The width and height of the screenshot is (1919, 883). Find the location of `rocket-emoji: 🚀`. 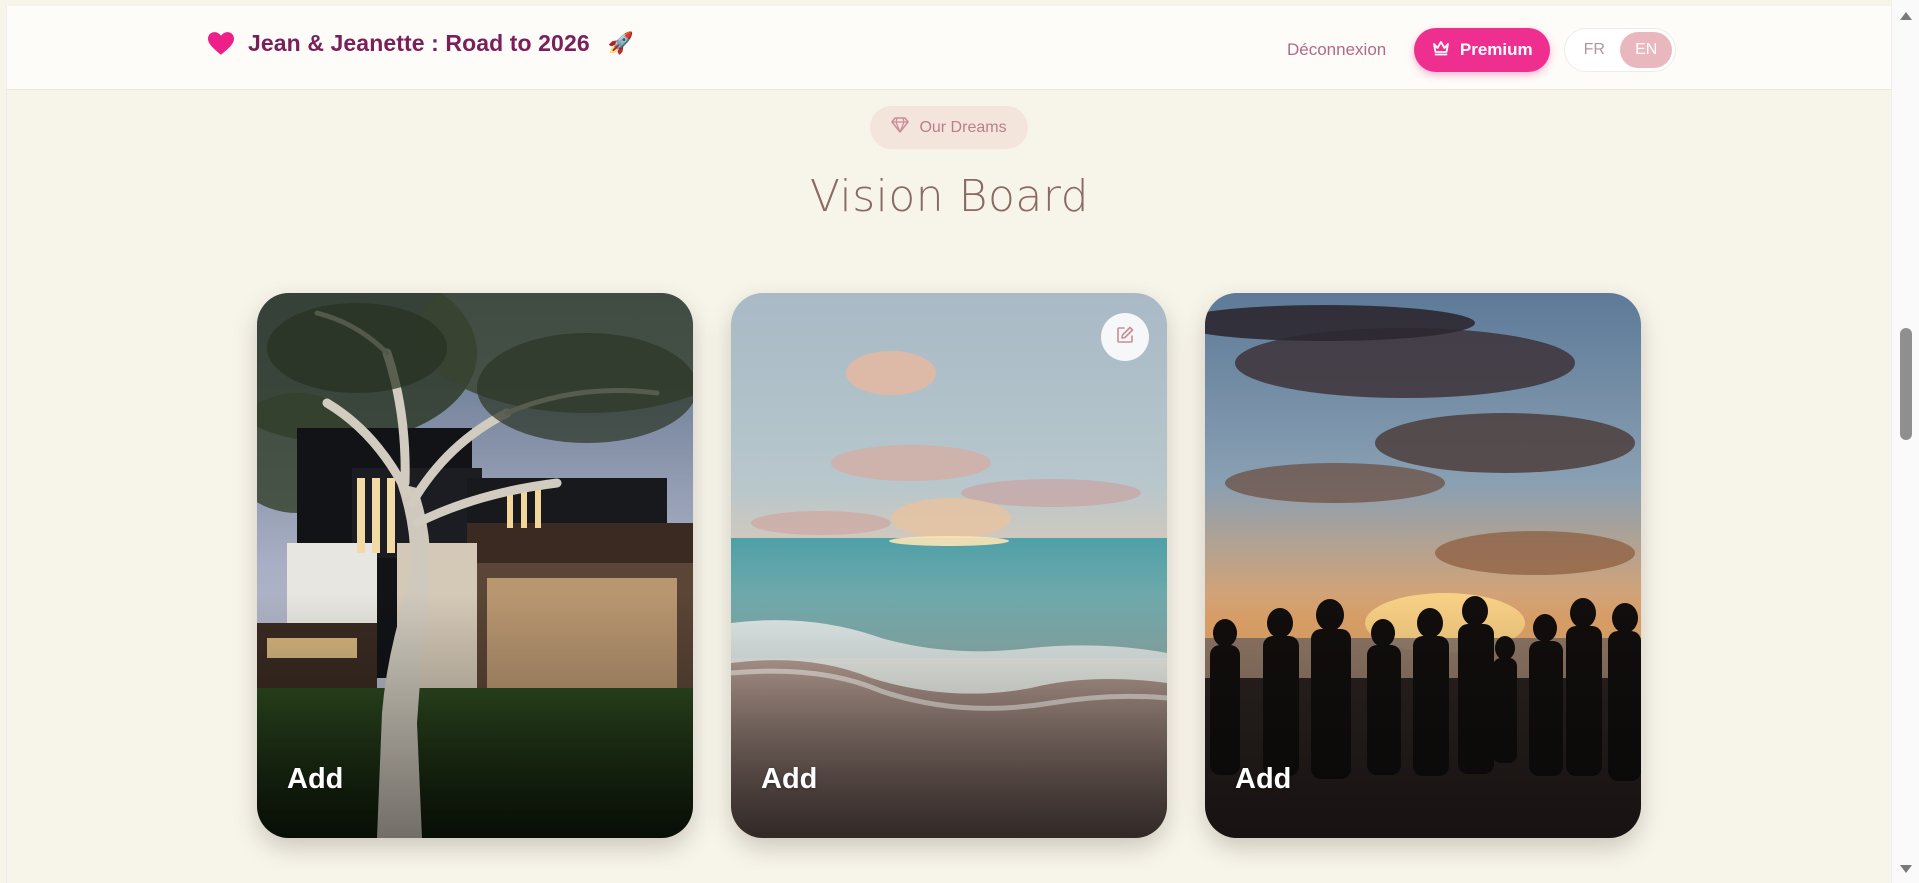

rocket-emoji: 🚀 is located at coordinates (620, 43).